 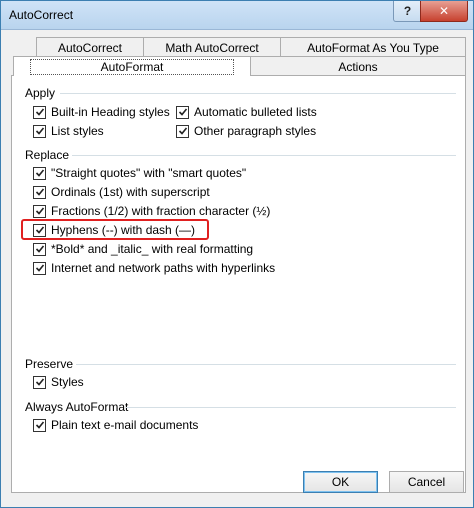 I want to click on checkbox-other-paragraph-styles: Other paragraph styles, so click(x=246, y=131).